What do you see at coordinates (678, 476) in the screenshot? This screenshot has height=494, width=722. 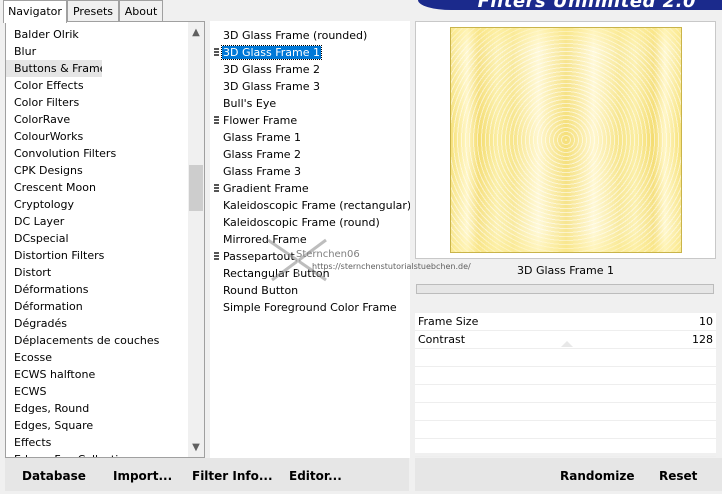 I see `reset-button: Reset` at bounding box center [678, 476].